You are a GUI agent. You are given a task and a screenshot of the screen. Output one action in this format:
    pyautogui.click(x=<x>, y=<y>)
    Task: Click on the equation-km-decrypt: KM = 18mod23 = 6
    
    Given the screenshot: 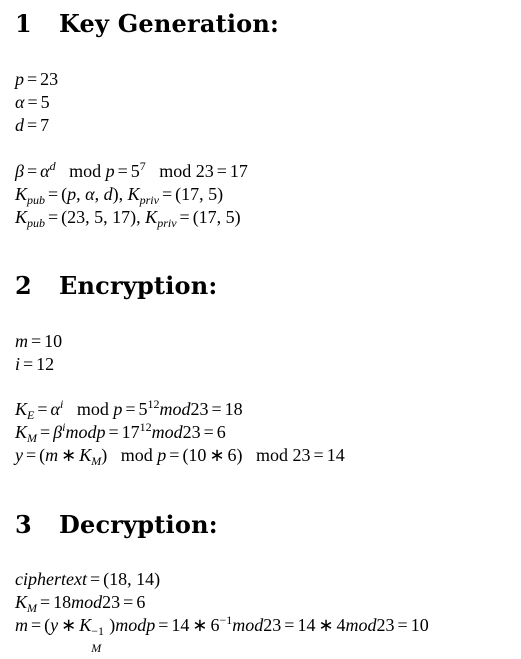 What is the action you would take?
    pyautogui.click(x=80, y=603)
    